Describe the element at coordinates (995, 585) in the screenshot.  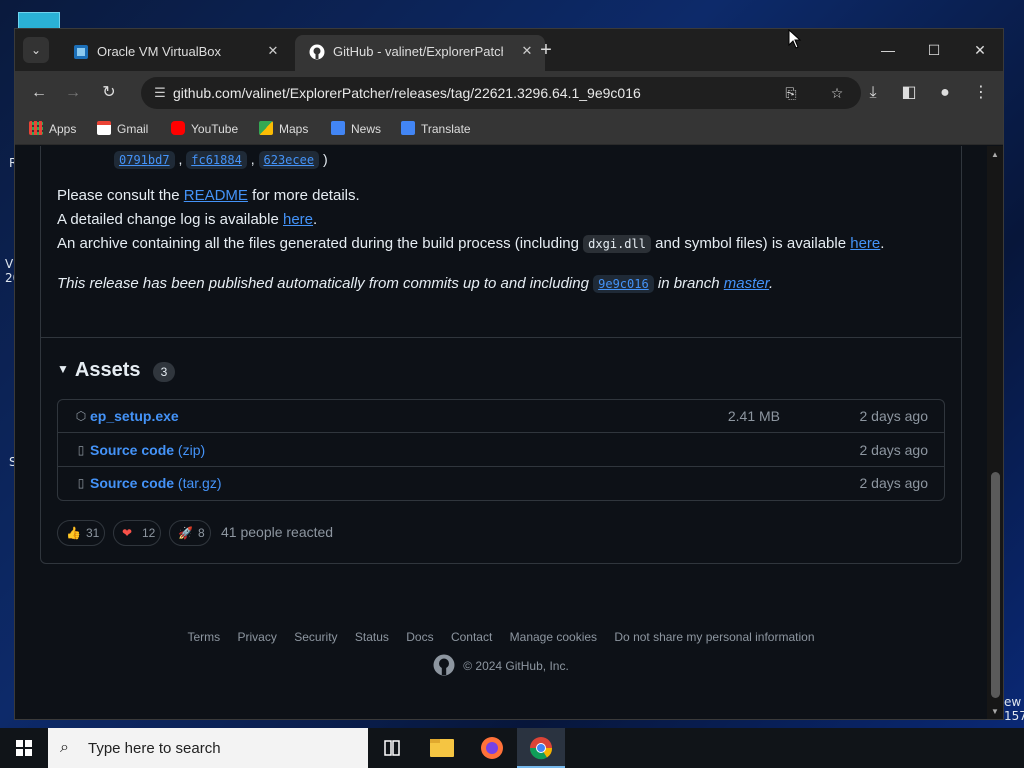
I see `scrollbar-thumb` at that location.